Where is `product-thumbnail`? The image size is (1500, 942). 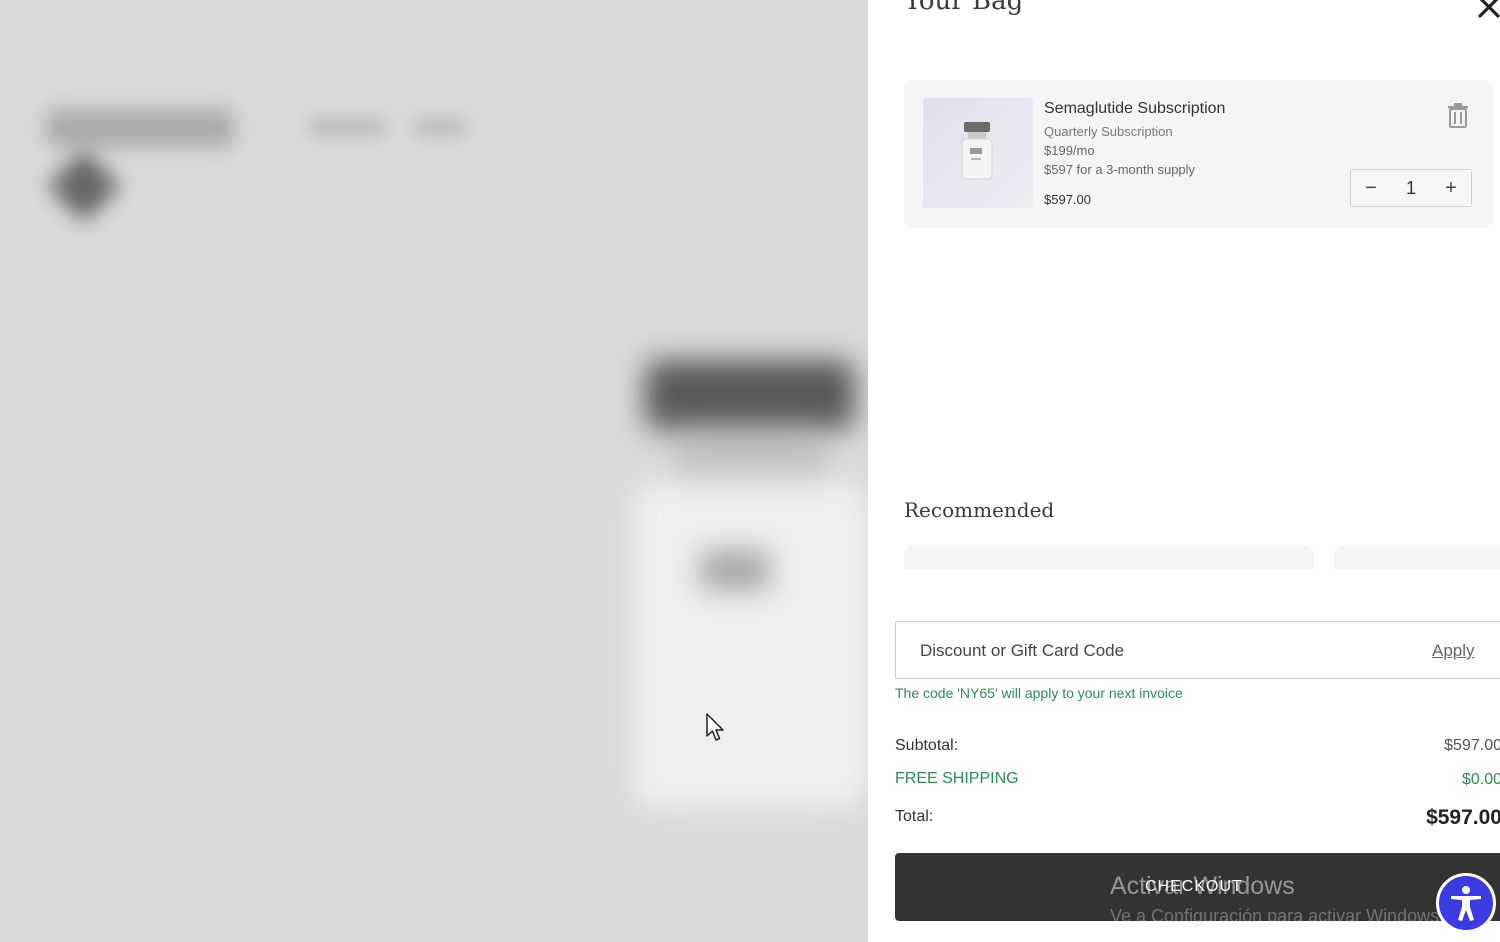
product-thumbnail is located at coordinates (978, 153).